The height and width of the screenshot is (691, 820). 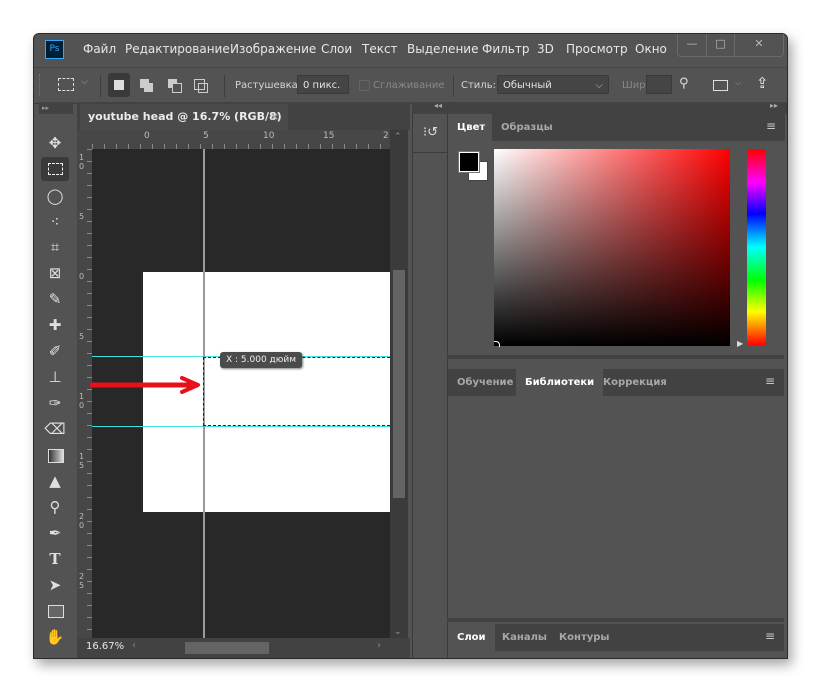 I want to click on healing-brush-tool-icon: ✚, so click(x=55, y=325).